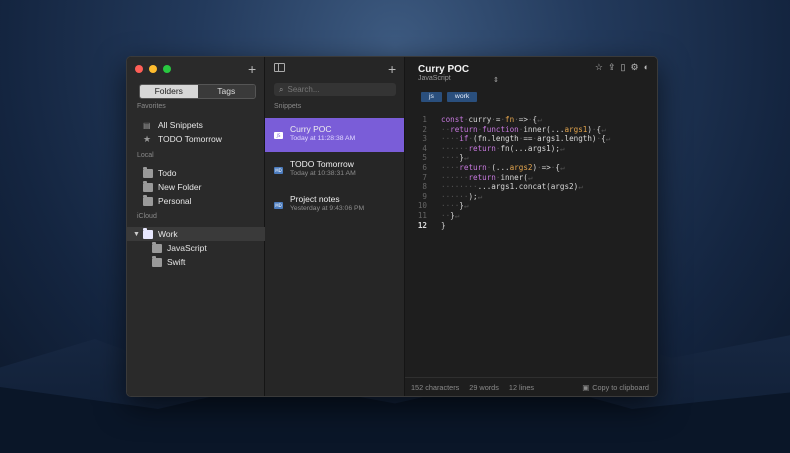 The image size is (790, 453). I want to click on add-folder-button: +, so click(252, 69).